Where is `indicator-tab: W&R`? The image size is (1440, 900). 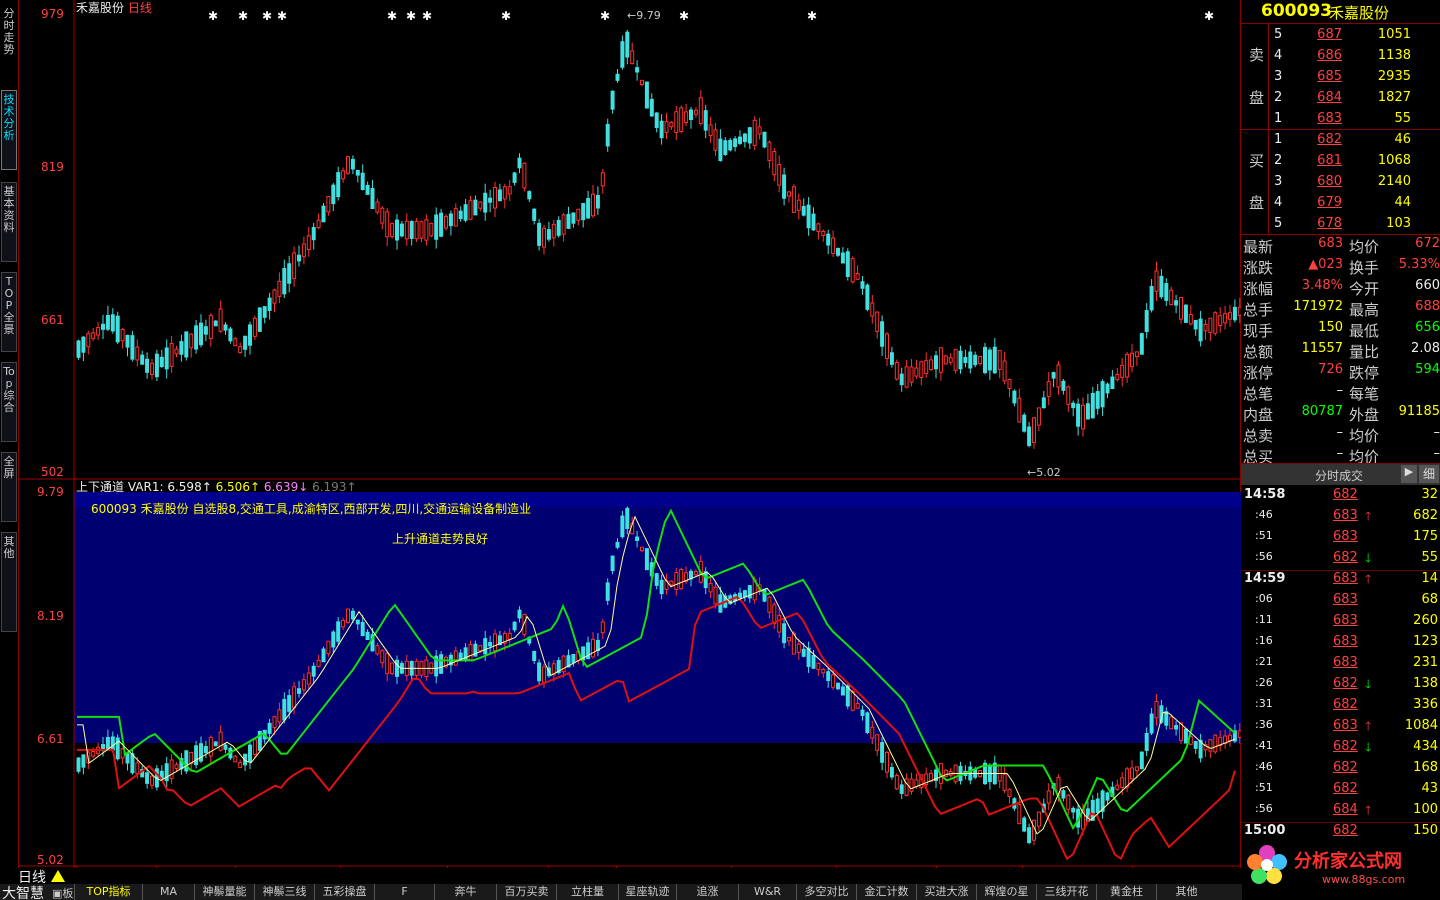 indicator-tab: W&R is located at coordinates (767, 892).